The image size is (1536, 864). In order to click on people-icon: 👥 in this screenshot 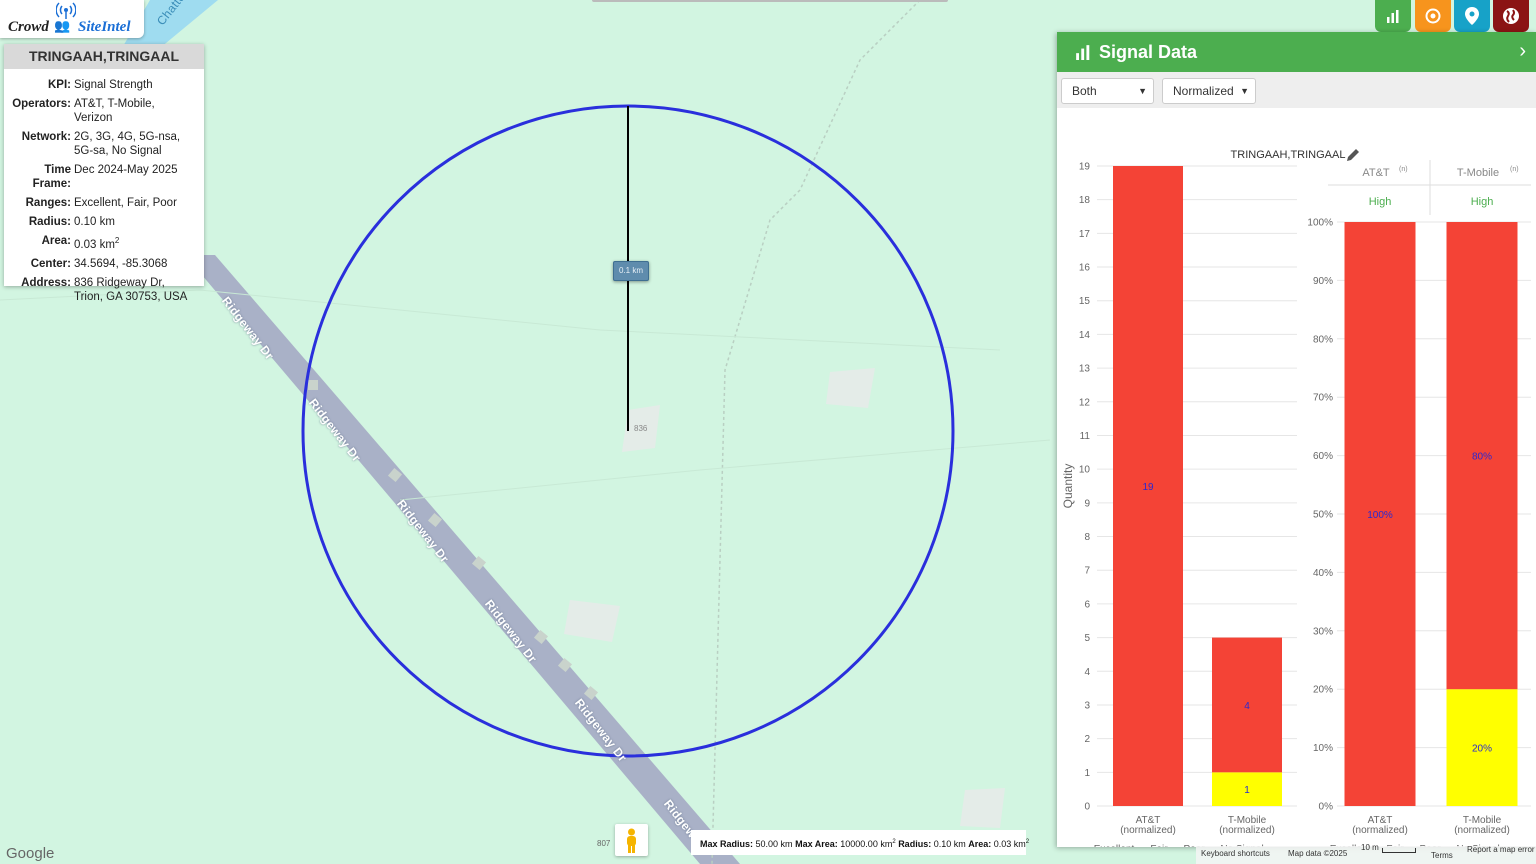, I will do `click(62, 25)`.